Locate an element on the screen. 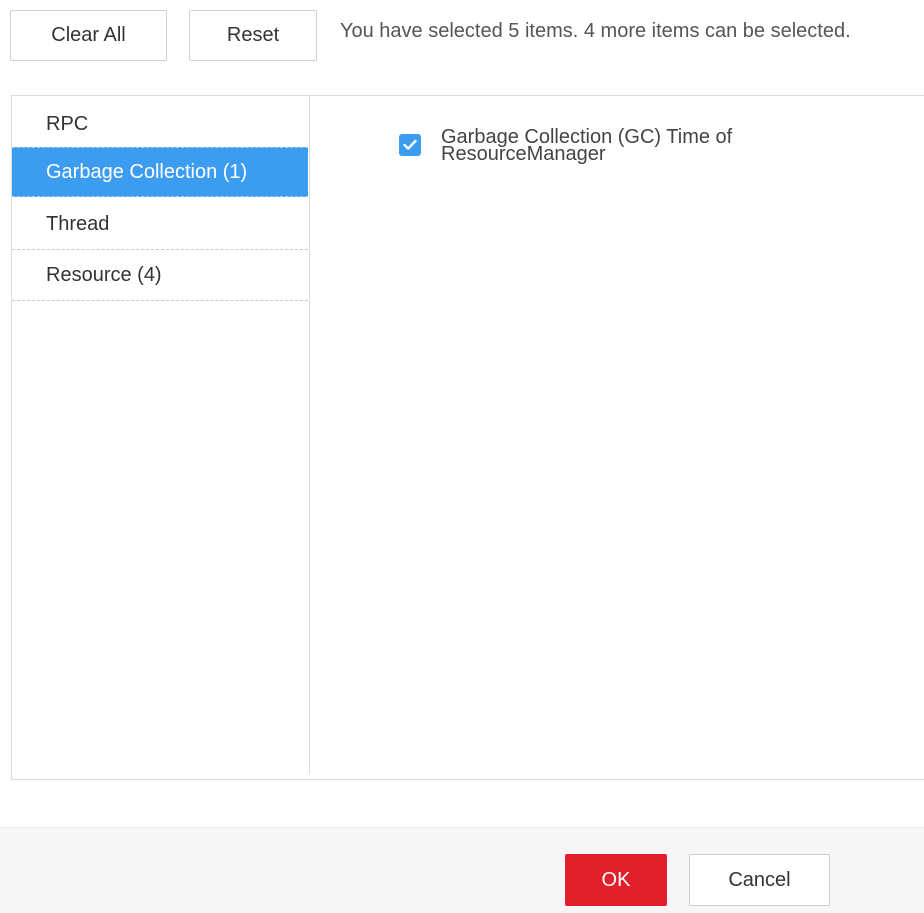 This screenshot has width=924, height=913. category-item-rpc: RPC is located at coordinates (160, 124).